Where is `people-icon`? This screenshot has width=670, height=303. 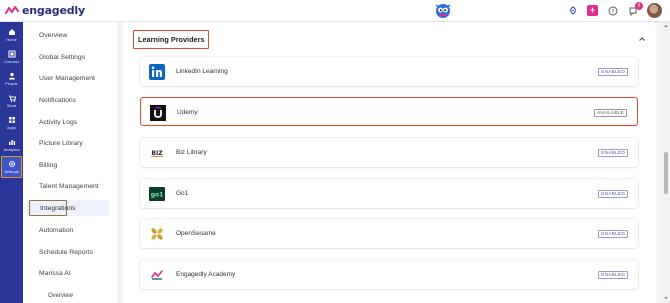
people-icon is located at coordinates (11, 76).